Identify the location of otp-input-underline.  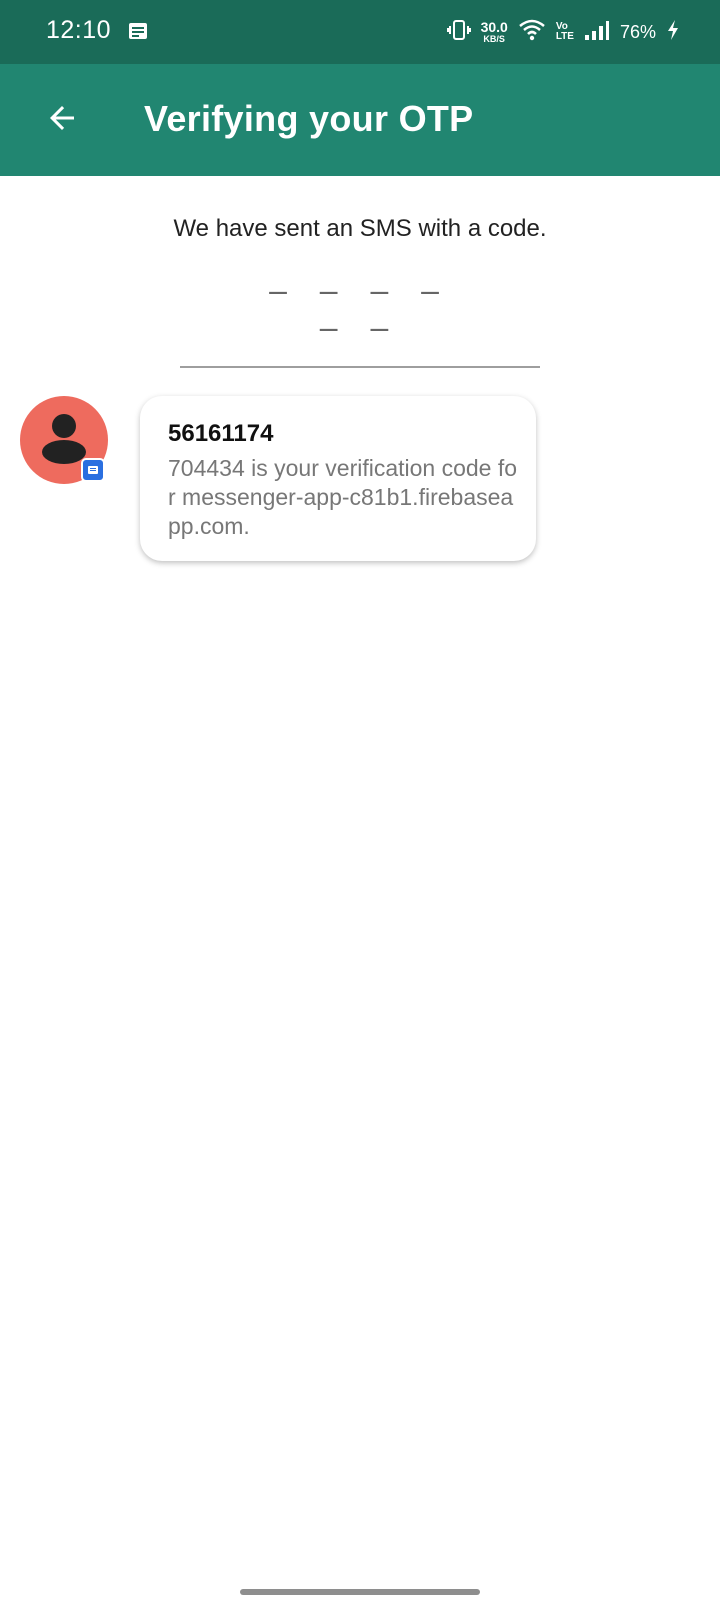
(360, 367).